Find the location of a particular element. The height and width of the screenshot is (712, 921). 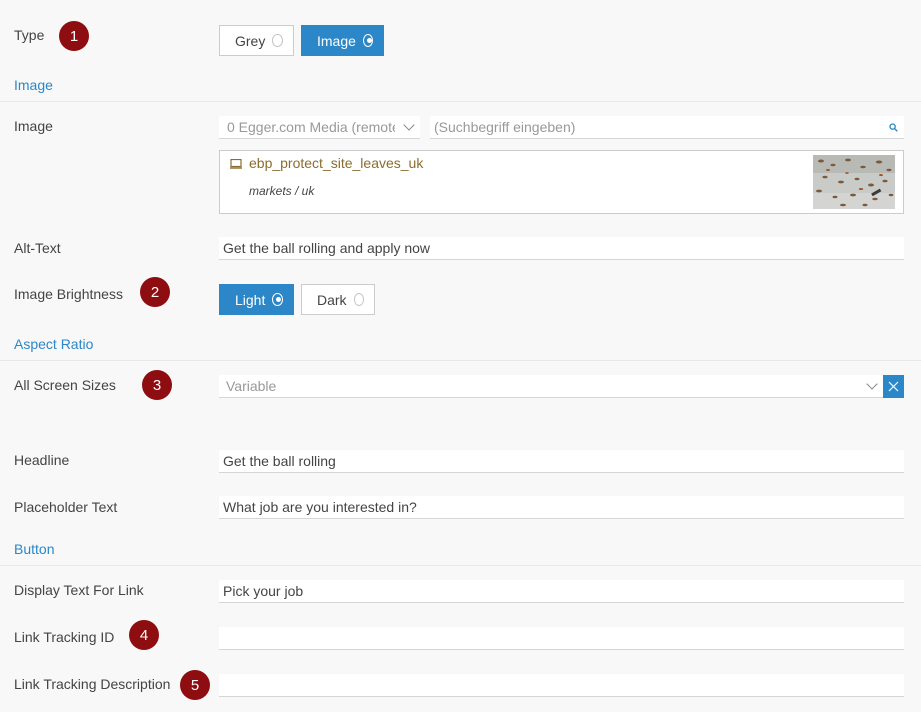

brightness-option-dark-label: Dark is located at coordinates (332, 299).